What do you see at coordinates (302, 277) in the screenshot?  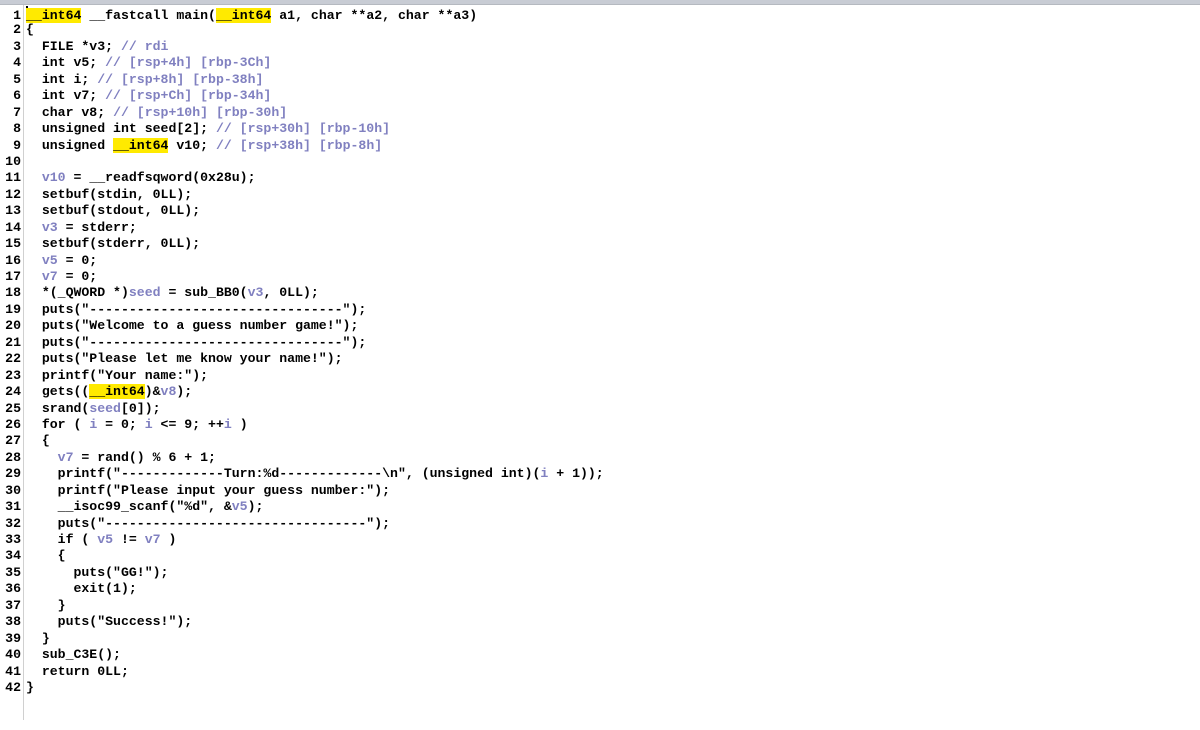 I see `code-line: 17 v7 = 0;` at bounding box center [302, 277].